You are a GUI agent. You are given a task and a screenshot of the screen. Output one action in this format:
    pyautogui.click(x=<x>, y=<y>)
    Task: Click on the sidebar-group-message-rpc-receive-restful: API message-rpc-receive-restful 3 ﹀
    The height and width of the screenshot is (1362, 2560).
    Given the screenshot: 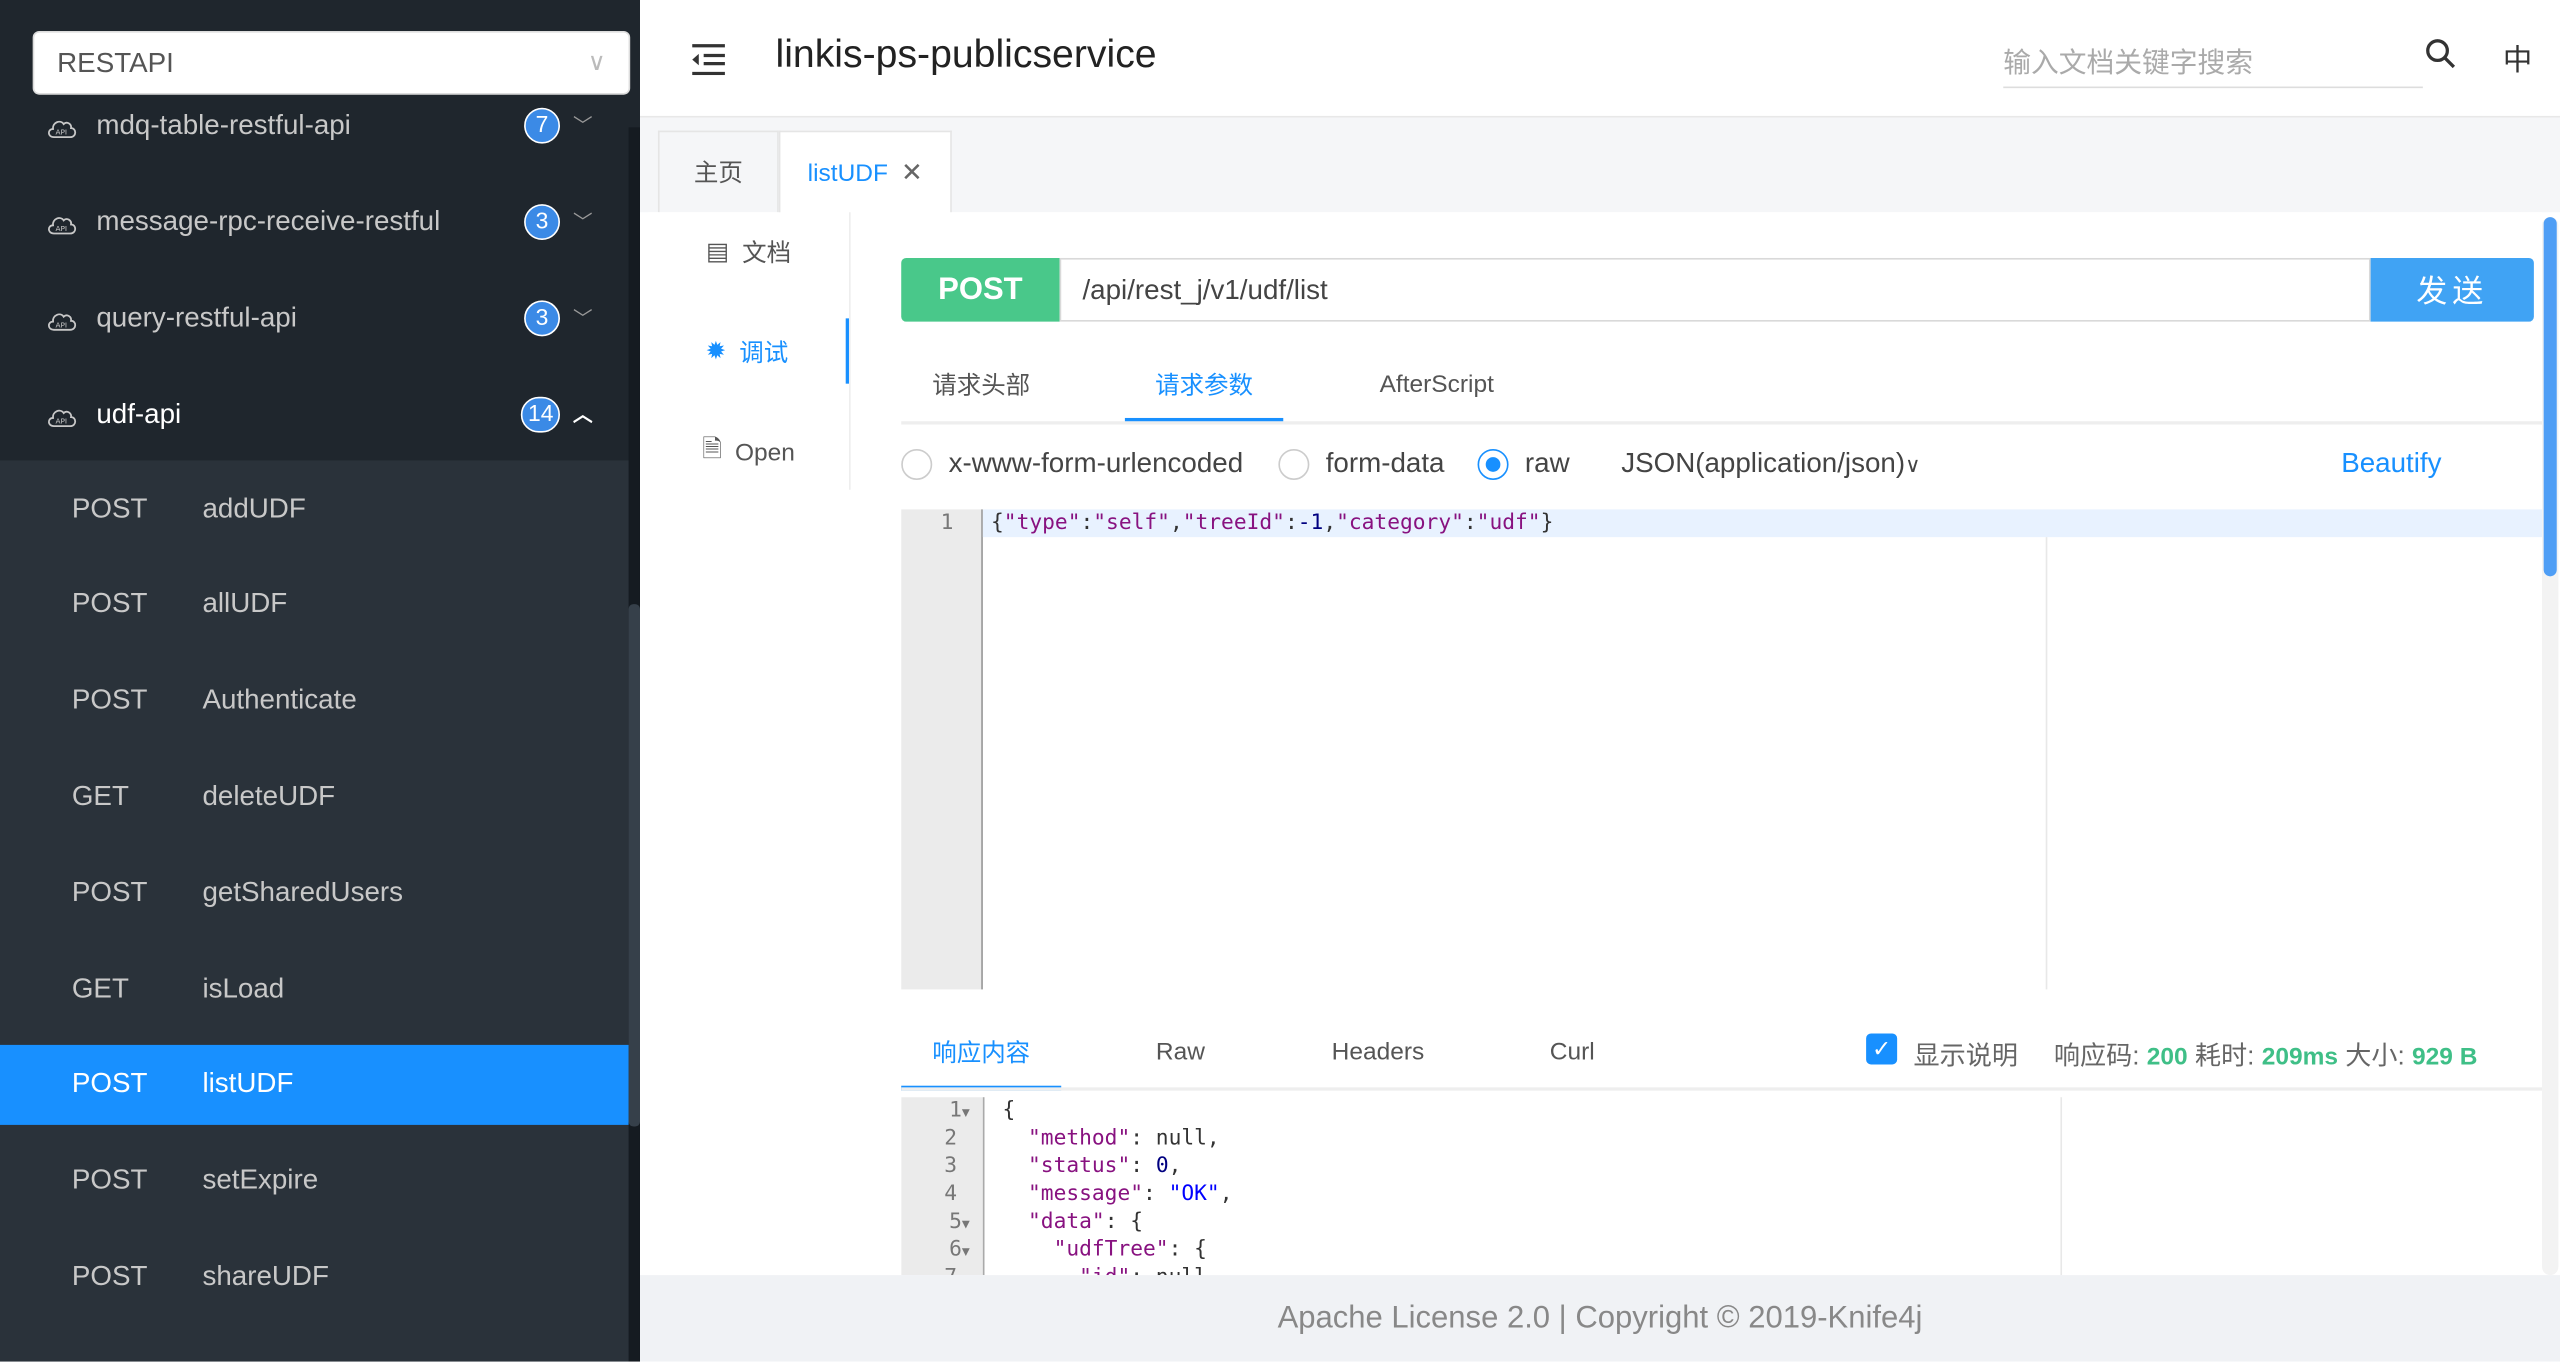 What is the action you would take?
    pyautogui.click(x=314, y=221)
    